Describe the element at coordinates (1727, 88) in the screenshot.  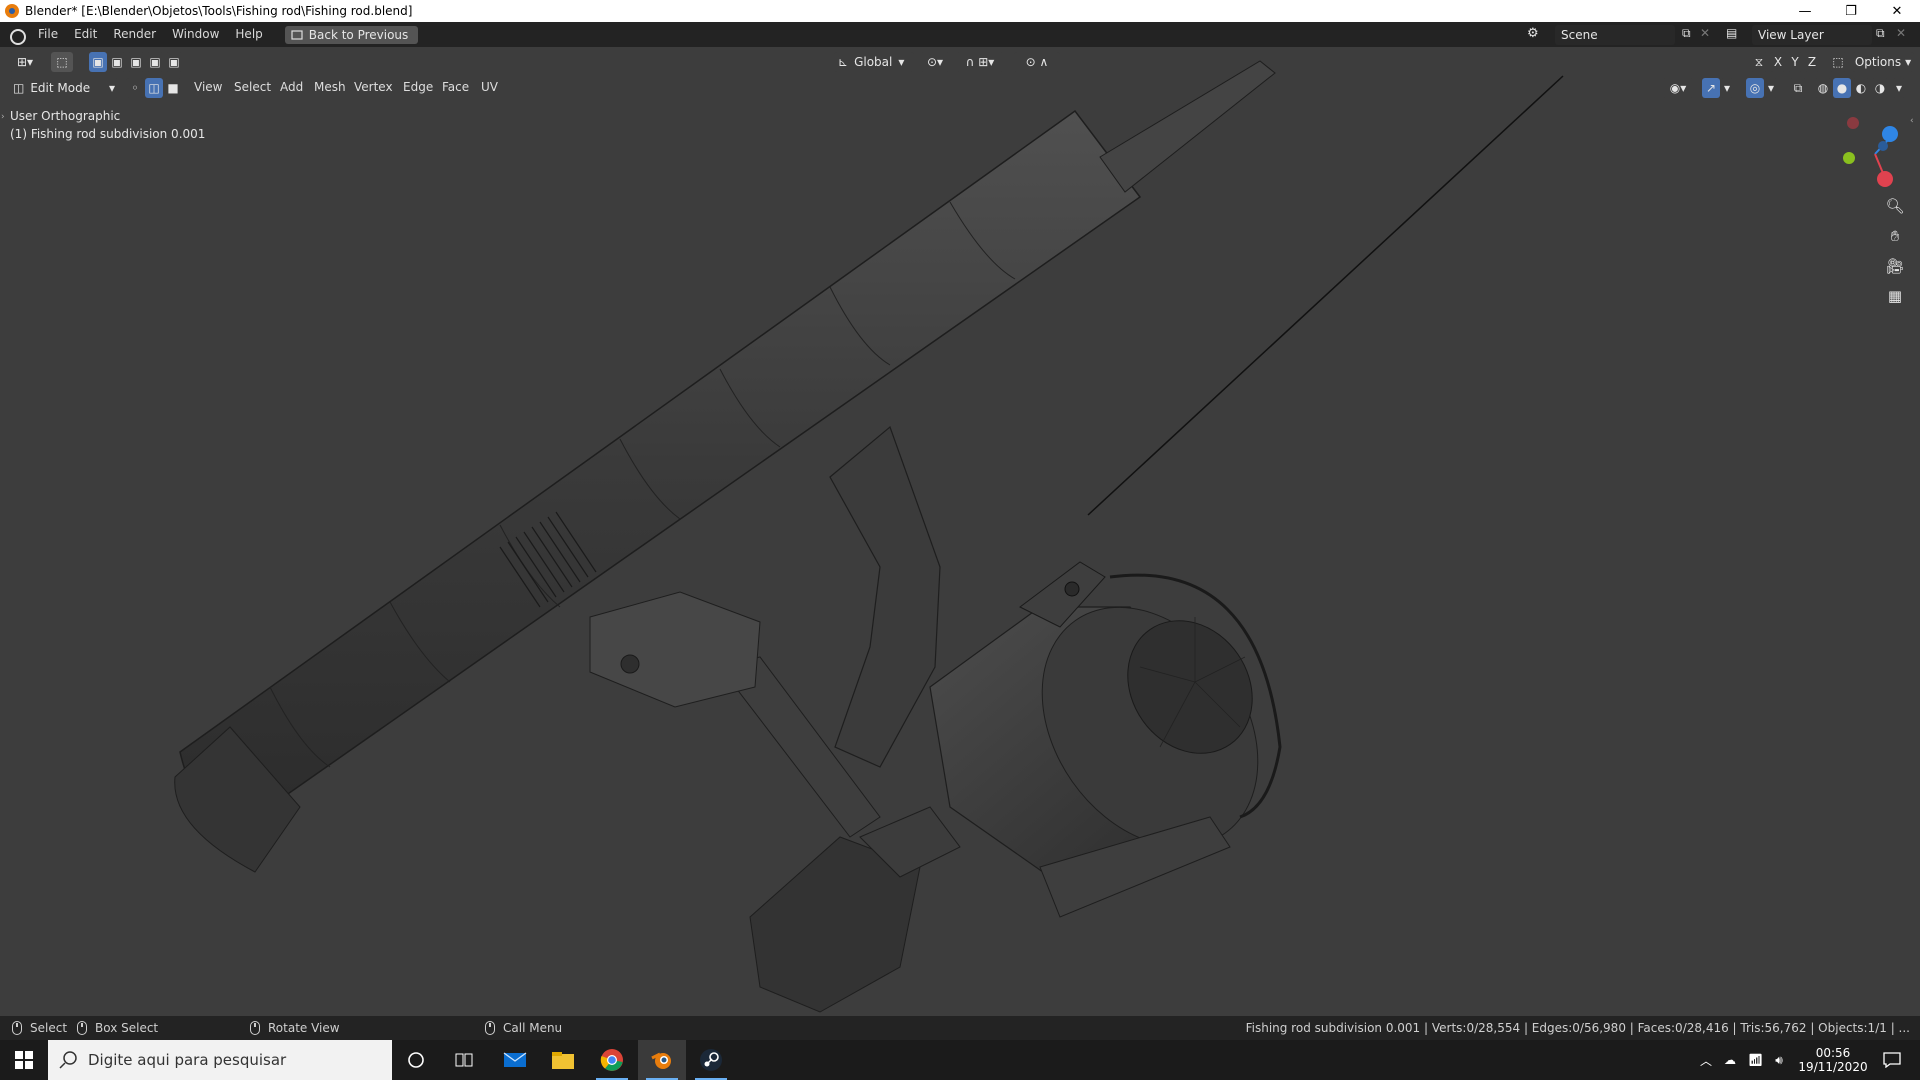
I see `gizmo-dropdown: ▾` at that location.